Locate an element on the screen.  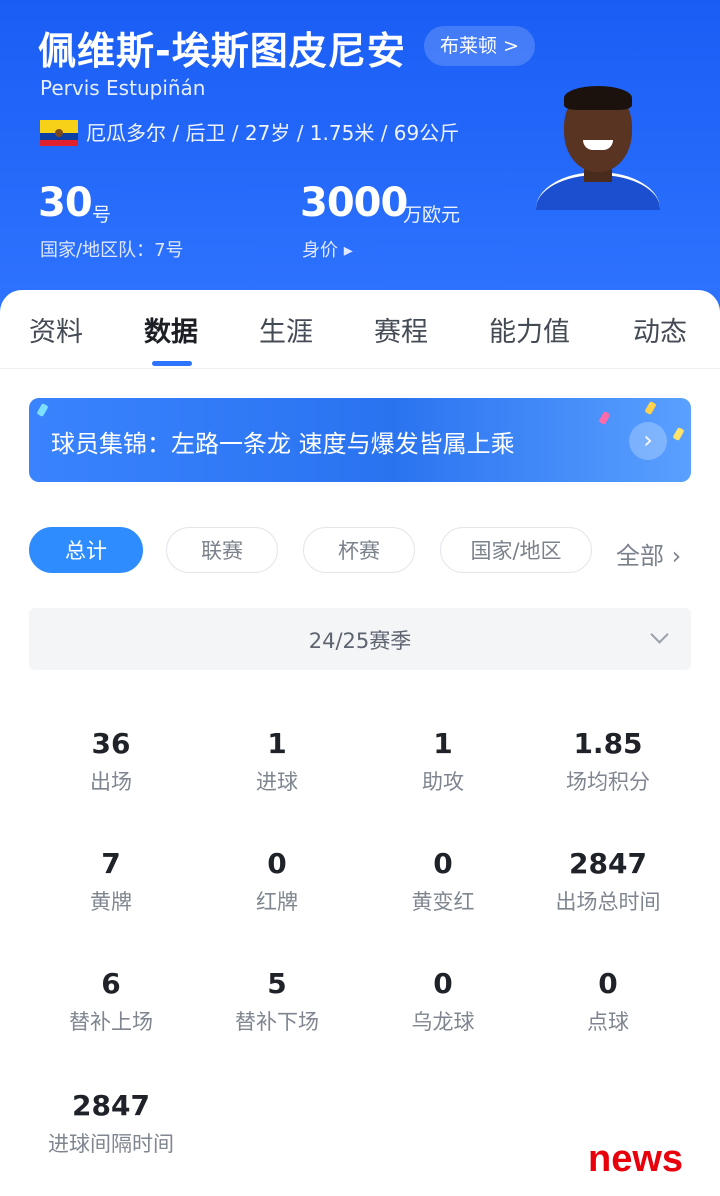
stat-item: 2847 进球间隔时间 is located at coordinates (111, 1123).